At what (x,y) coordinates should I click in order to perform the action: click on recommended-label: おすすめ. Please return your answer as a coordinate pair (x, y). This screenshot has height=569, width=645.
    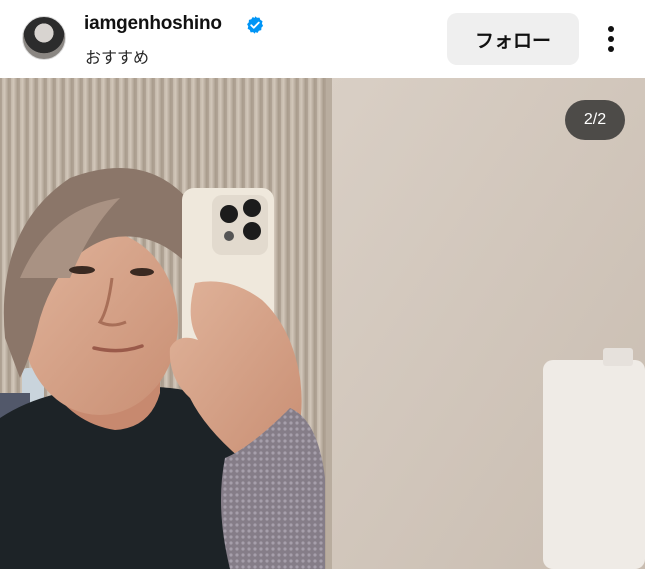
    Looking at the image, I should click on (117, 57).